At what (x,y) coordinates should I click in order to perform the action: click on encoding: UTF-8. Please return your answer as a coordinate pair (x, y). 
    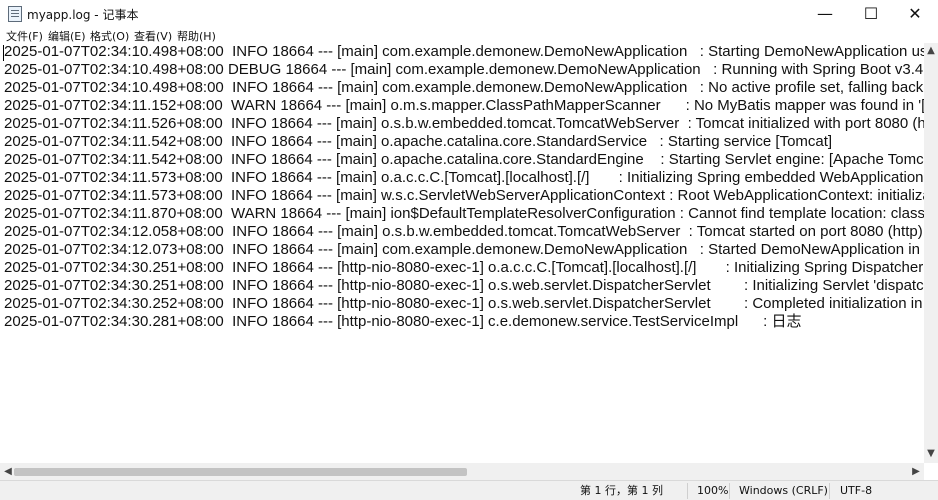
    Looking at the image, I should click on (856, 490).